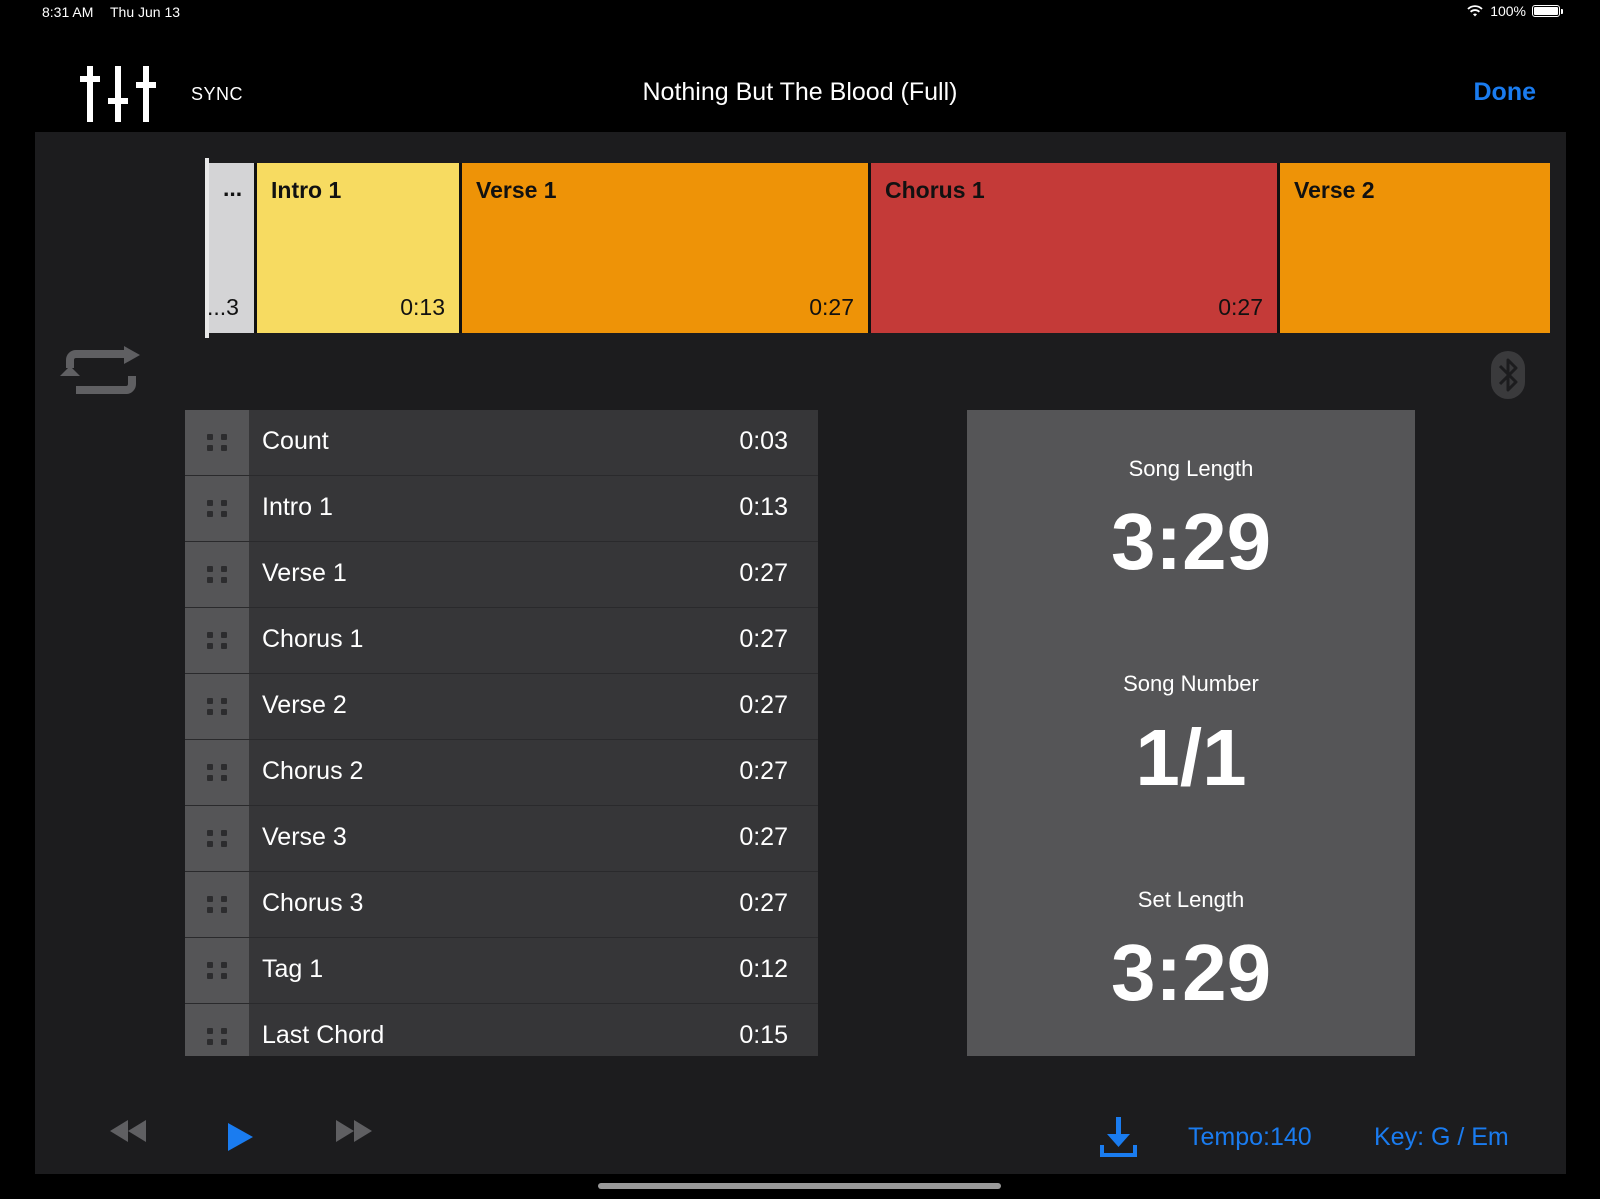 Image resolution: width=1600 pixels, height=1199 pixels. Describe the element at coordinates (297, 507) in the screenshot. I see `section-name: Intro 1` at that location.